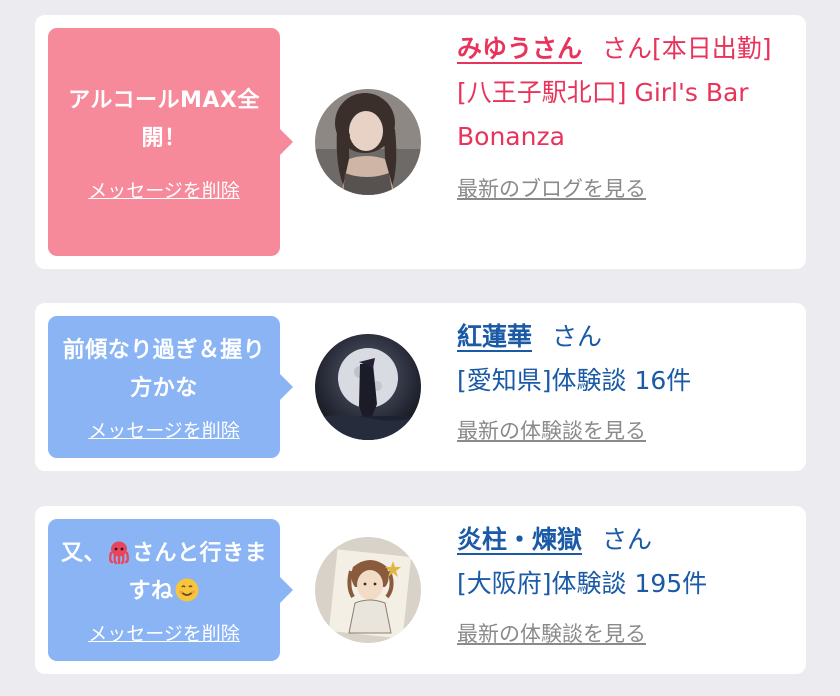  I want to click on message-bubble: アルコールMAX全開！ メッセージを削除, so click(170, 142).